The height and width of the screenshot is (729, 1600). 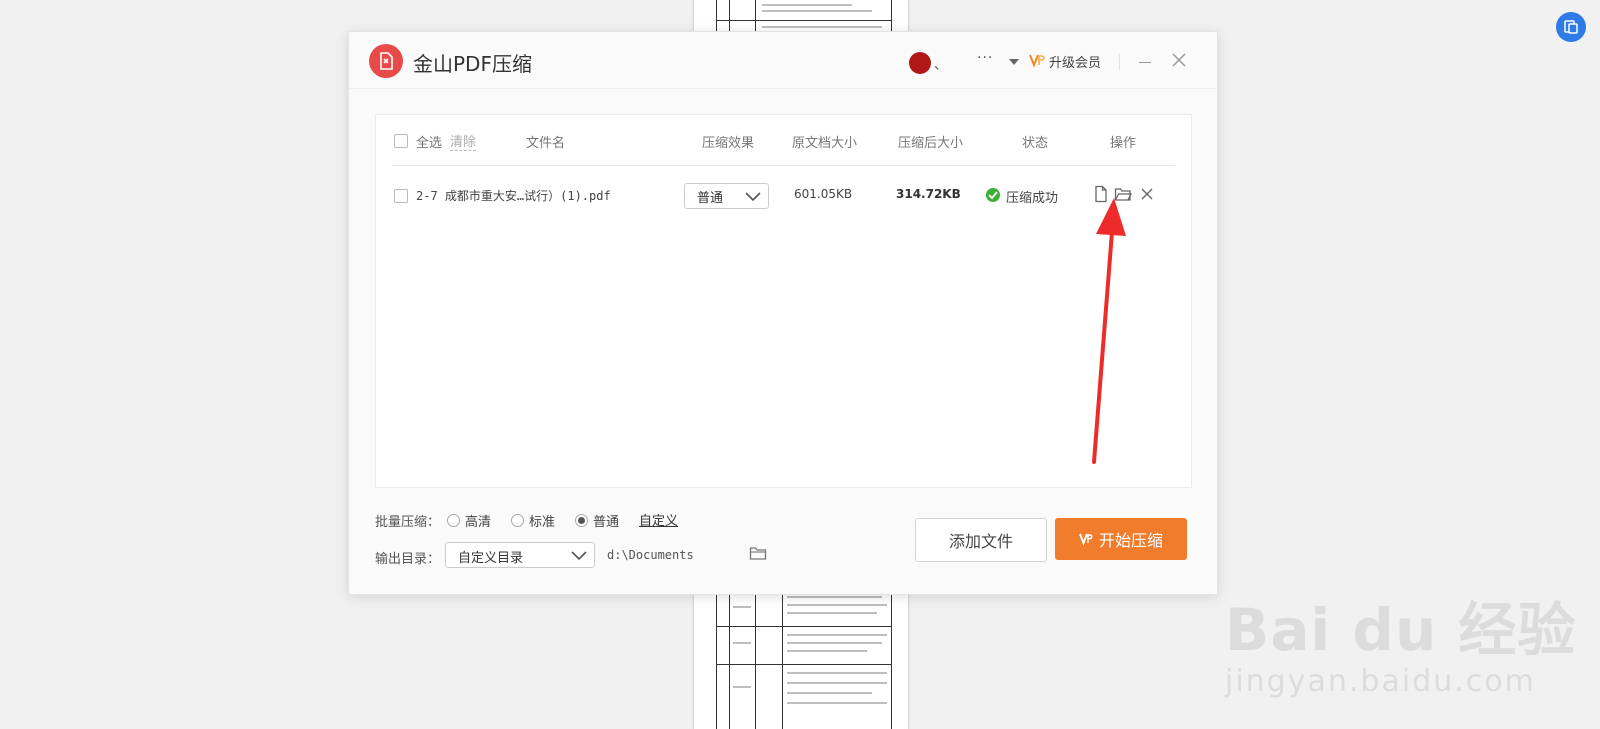 What do you see at coordinates (825, 143) in the screenshot?
I see `col-orig-size: 原文档大小` at bounding box center [825, 143].